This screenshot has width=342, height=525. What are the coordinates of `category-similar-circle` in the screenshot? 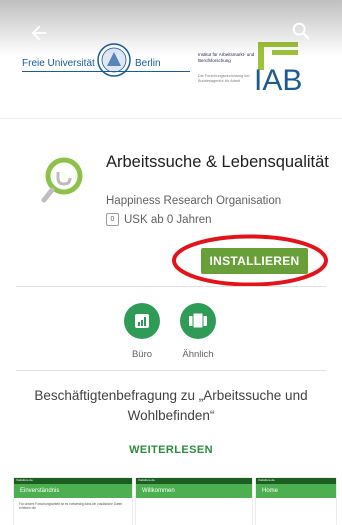 It's located at (198, 321).